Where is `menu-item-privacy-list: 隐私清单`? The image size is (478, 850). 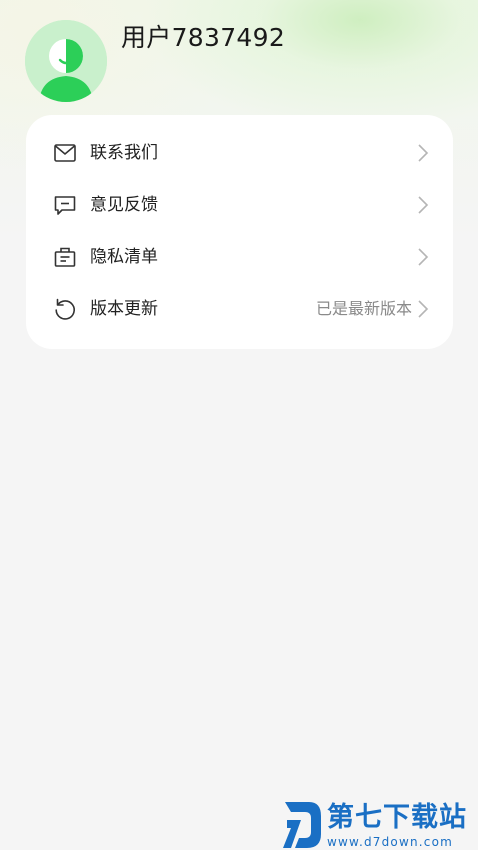
menu-item-privacy-list: 隐私清单 is located at coordinates (239, 257).